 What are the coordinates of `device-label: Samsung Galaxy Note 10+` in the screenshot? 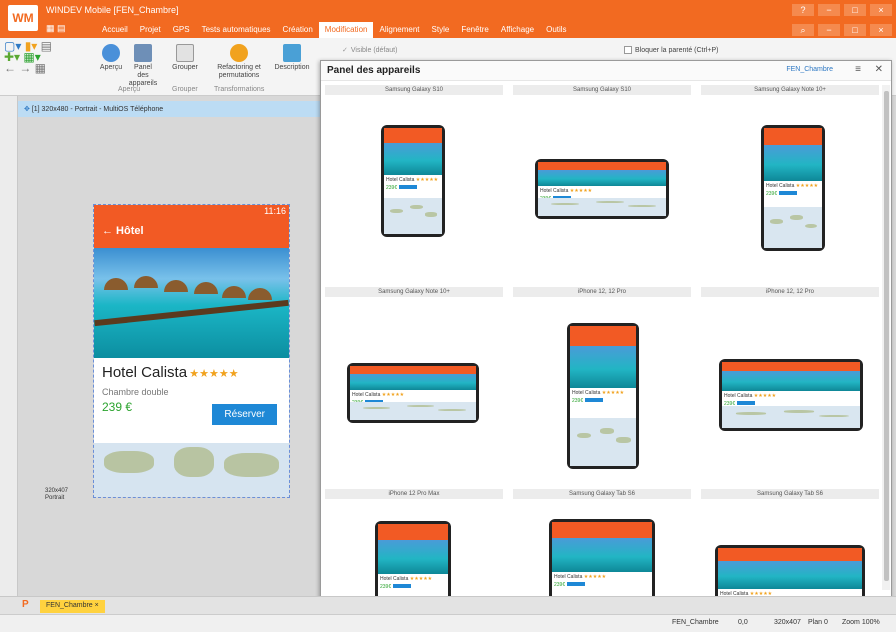 It's located at (790, 90).